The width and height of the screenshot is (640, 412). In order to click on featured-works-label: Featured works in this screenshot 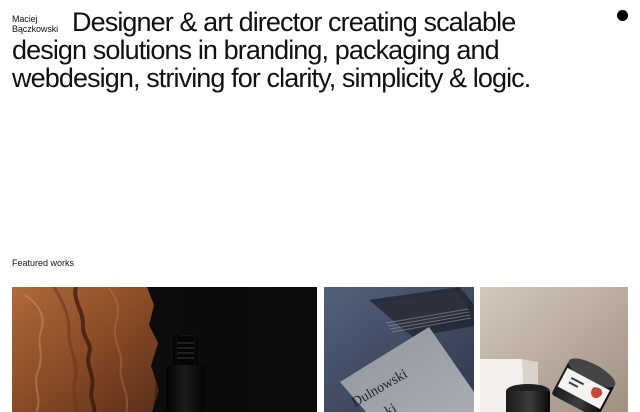, I will do `click(43, 263)`.